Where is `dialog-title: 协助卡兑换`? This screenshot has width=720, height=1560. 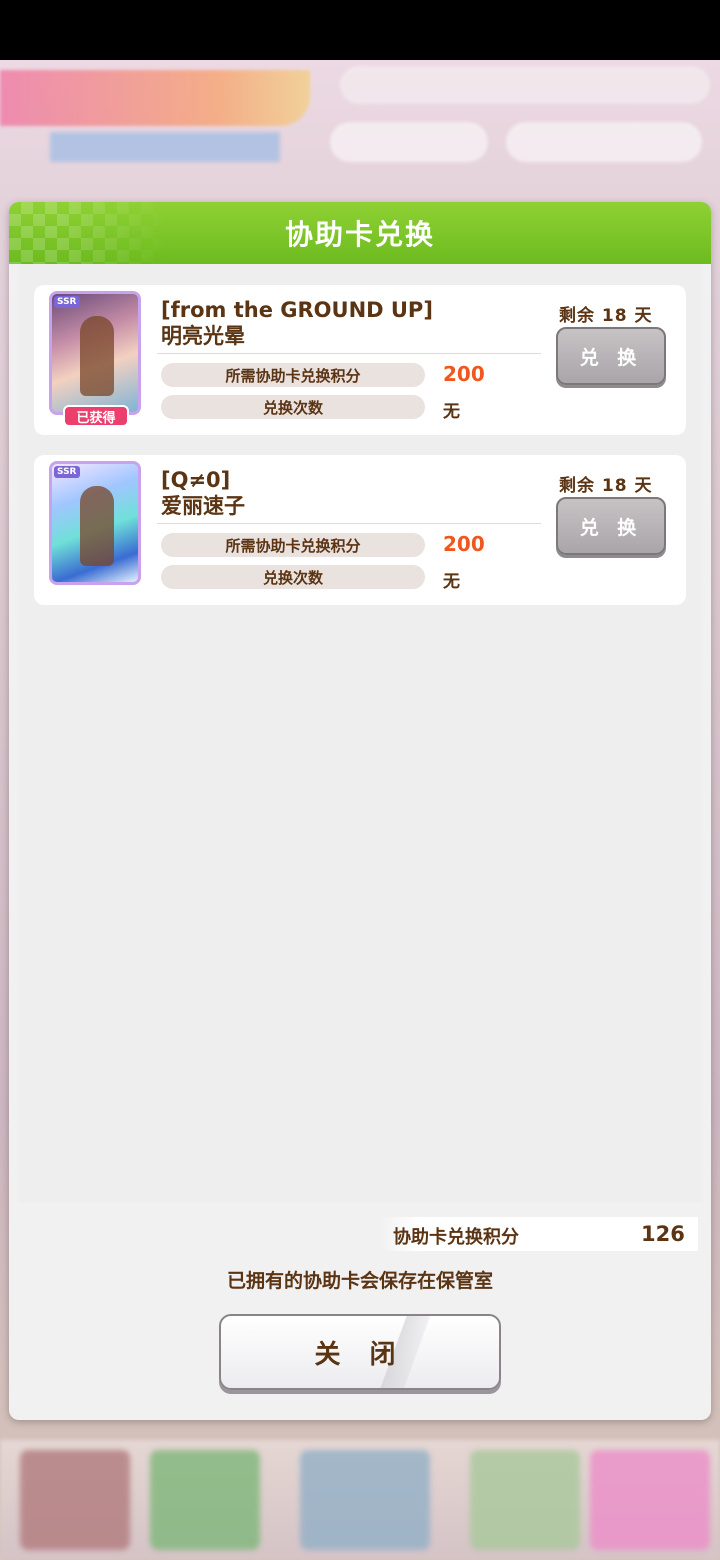 dialog-title: 协助卡兑换 is located at coordinates (359, 234).